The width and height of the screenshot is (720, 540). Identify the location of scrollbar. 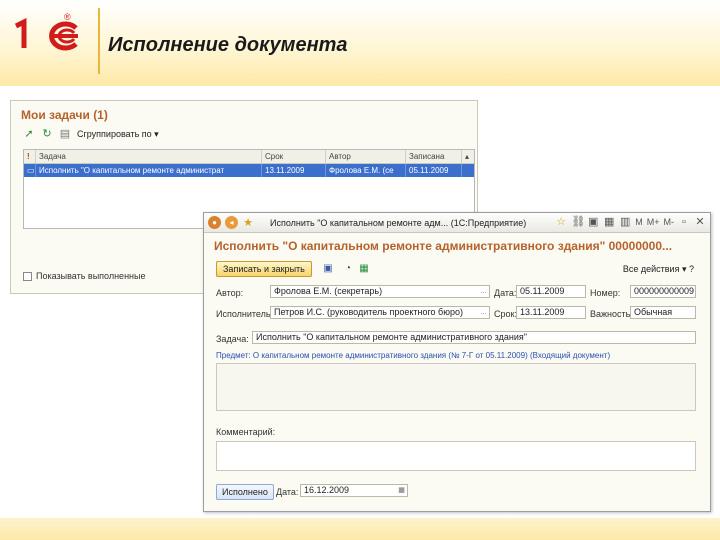
(468, 170).